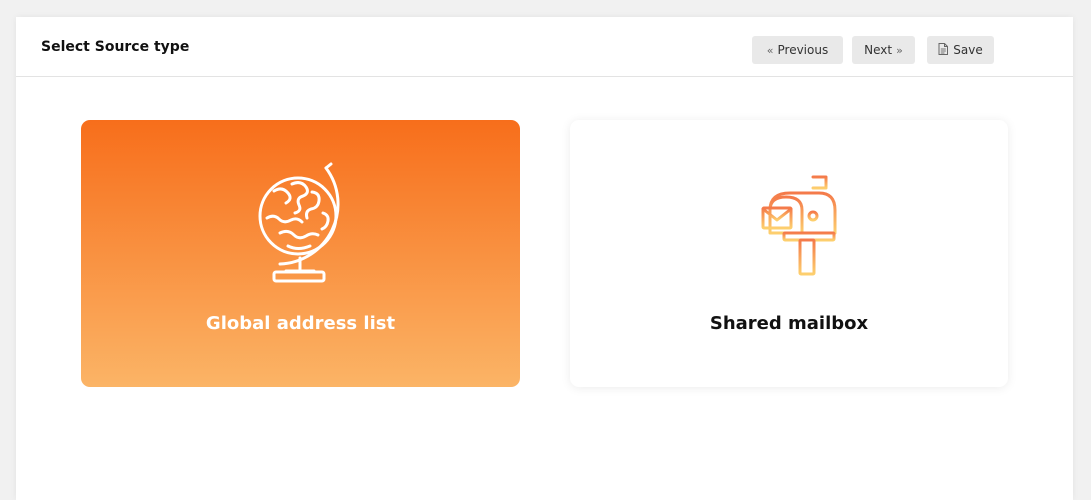 Image resolution: width=1091 pixels, height=500 pixels. What do you see at coordinates (789, 323) in the screenshot?
I see `option-label: Shared mailbox` at bounding box center [789, 323].